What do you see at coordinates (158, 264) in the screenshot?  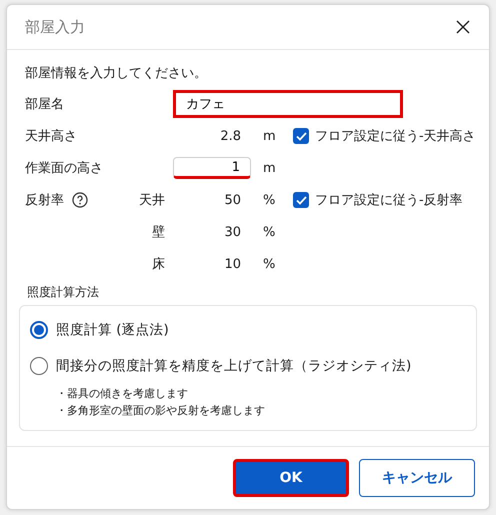 I see `surface-label: 床` at bounding box center [158, 264].